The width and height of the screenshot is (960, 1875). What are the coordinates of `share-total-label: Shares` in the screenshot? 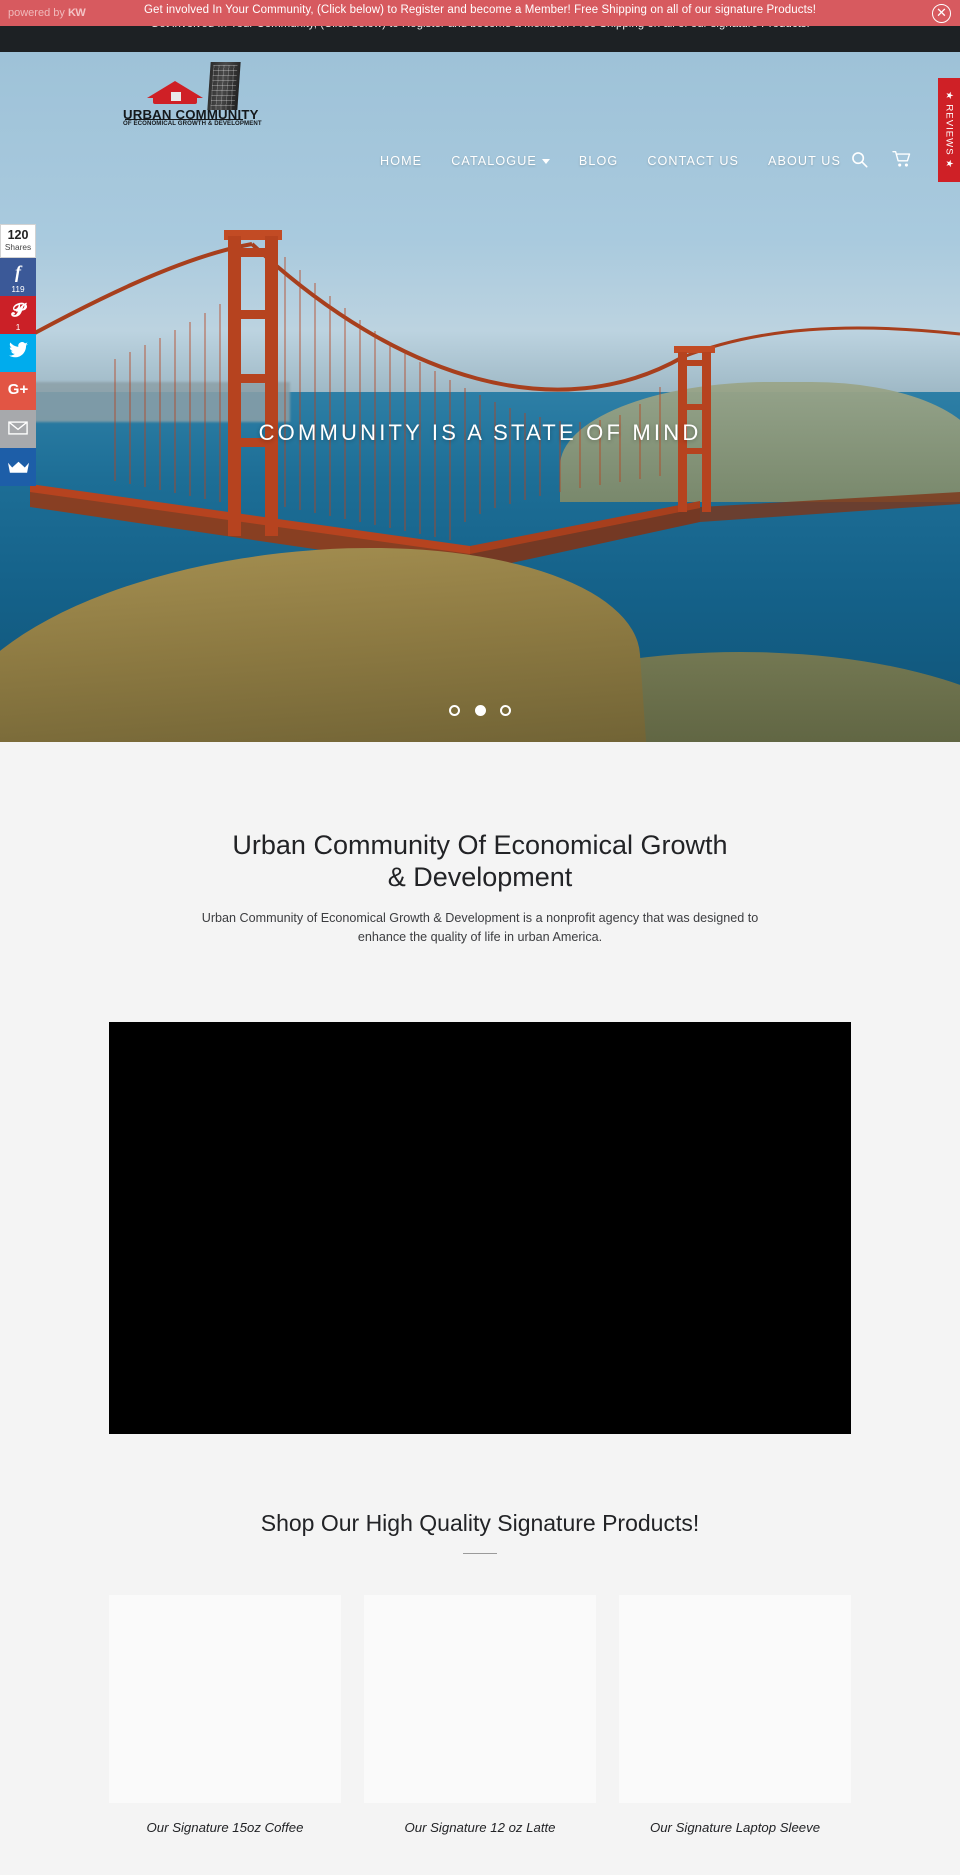 It's located at (18, 247).